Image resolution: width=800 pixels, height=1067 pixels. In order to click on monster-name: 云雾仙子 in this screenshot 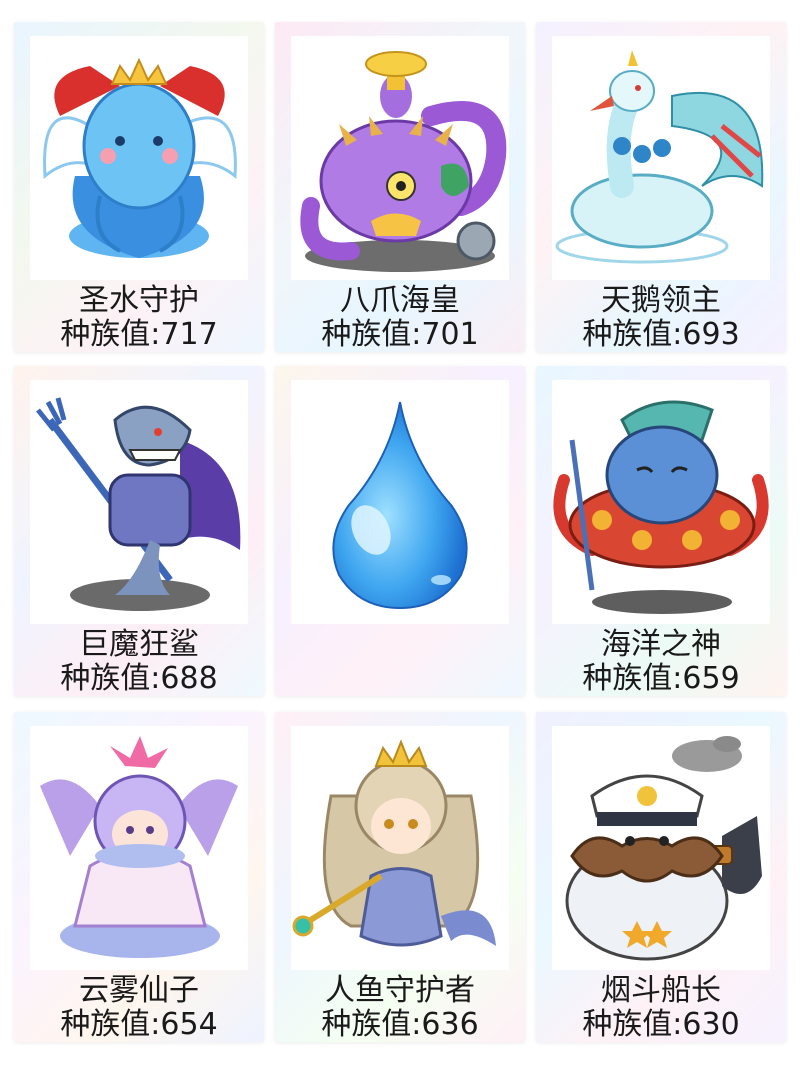, I will do `click(139, 990)`.